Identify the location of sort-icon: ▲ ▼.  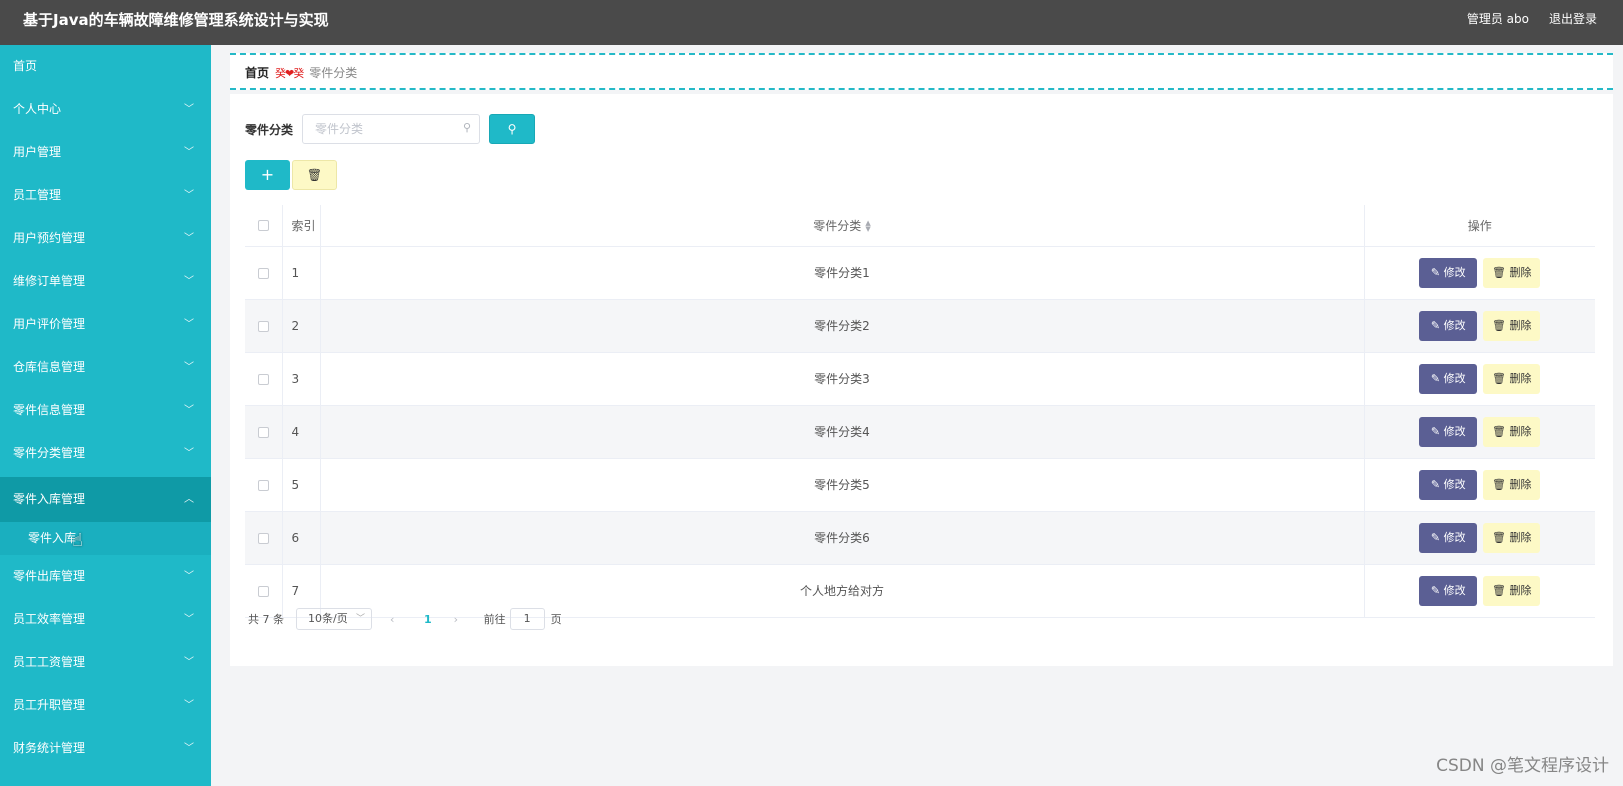
(867, 226).